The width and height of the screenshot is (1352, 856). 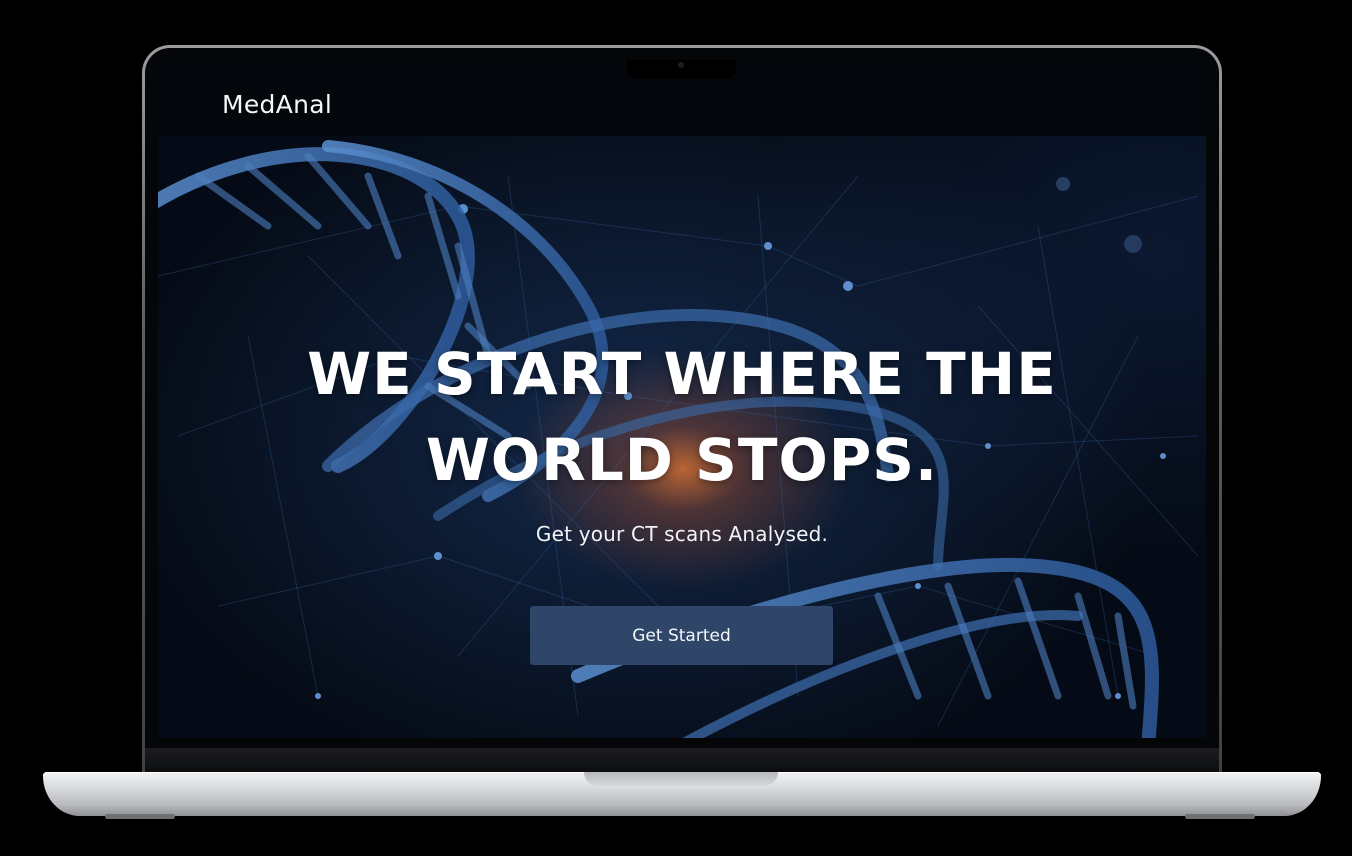 What do you see at coordinates (681, 65) in the screenshot?
I see `camera-icon` at bounding box center [681, 65].